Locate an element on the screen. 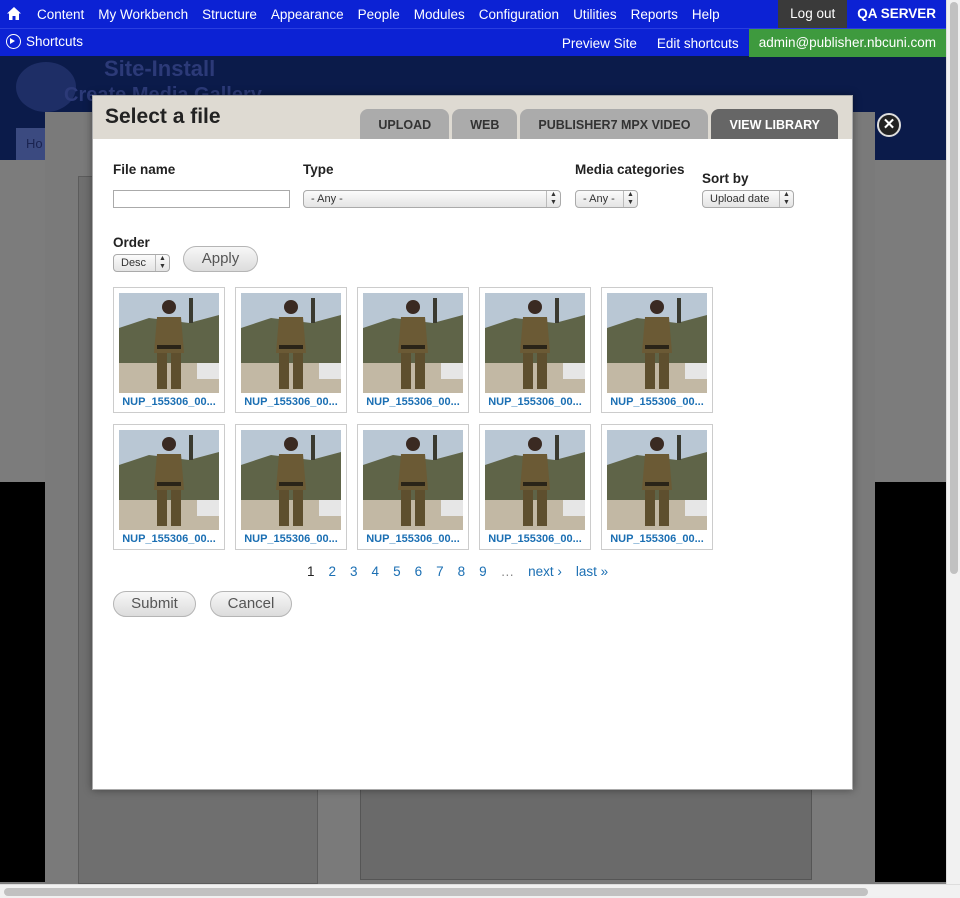 The width and height of the screenshot is (960, 898). order-label: Order is located at coordinates (131, 242).